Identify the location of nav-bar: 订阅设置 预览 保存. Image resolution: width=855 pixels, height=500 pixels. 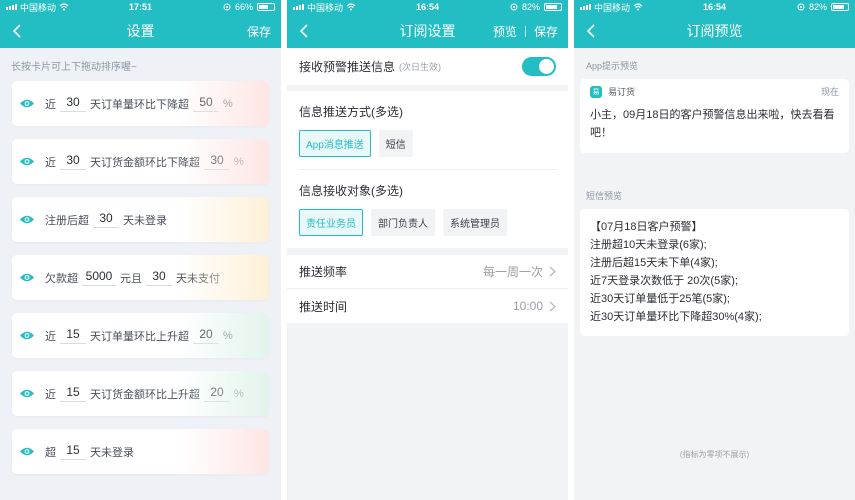
(427, 31).